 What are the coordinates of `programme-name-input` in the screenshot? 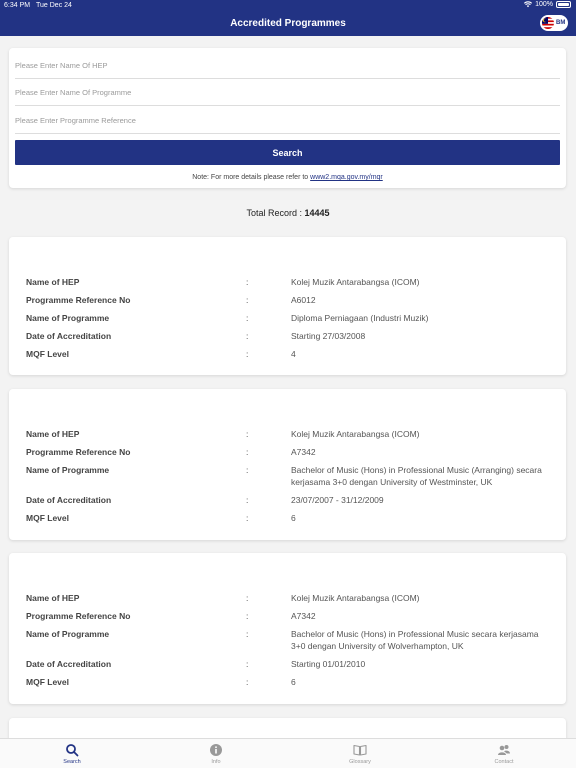 It's located at (287, 92).